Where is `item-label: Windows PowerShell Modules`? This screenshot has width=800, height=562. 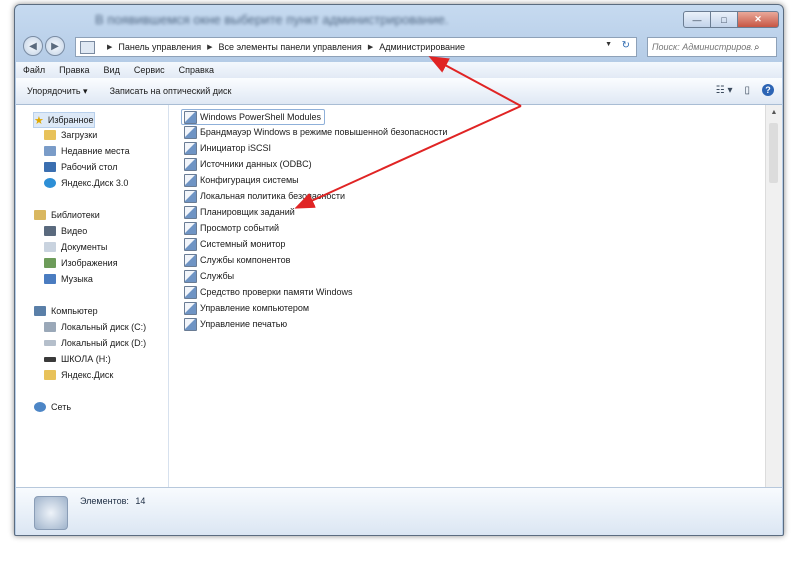 item-label: Windows PowerShell Modules is located at coordinates (261, 117).